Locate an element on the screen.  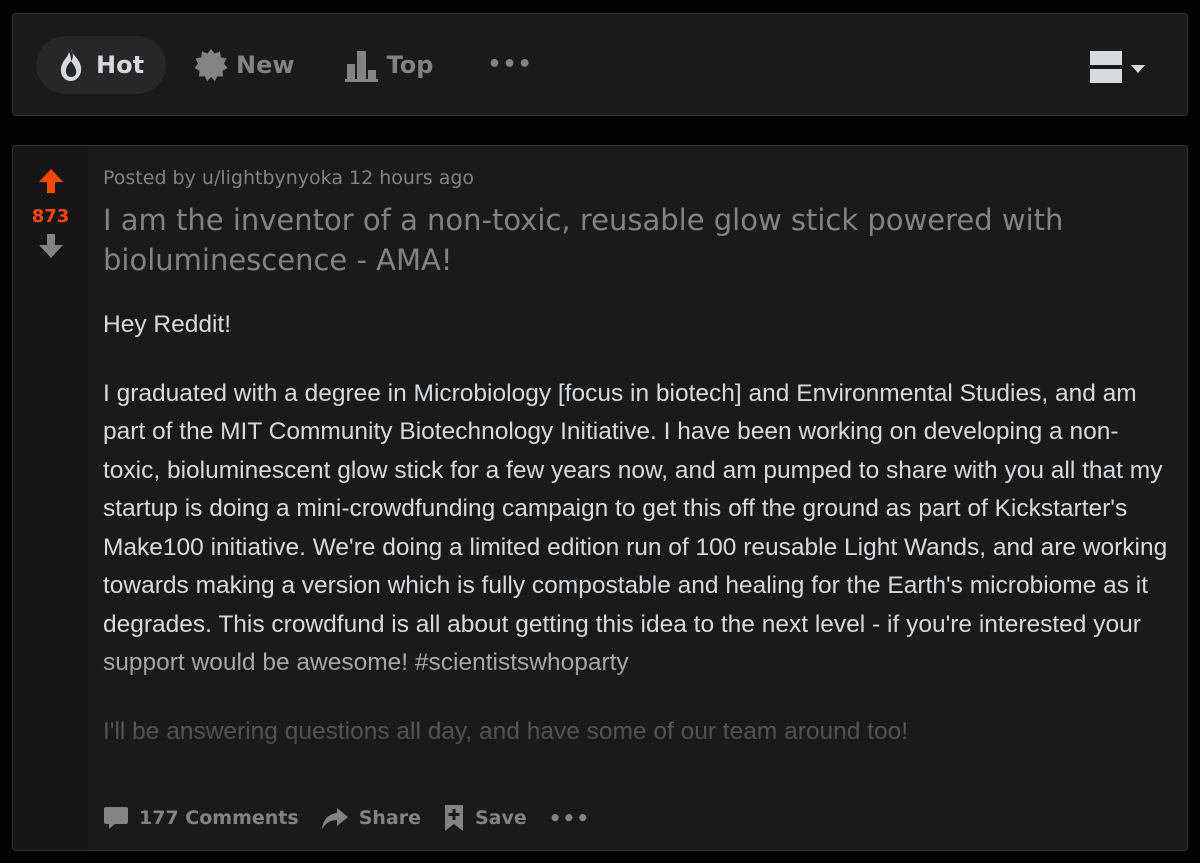
sort-hot-button: Hot is located at coordinates (101, 64).